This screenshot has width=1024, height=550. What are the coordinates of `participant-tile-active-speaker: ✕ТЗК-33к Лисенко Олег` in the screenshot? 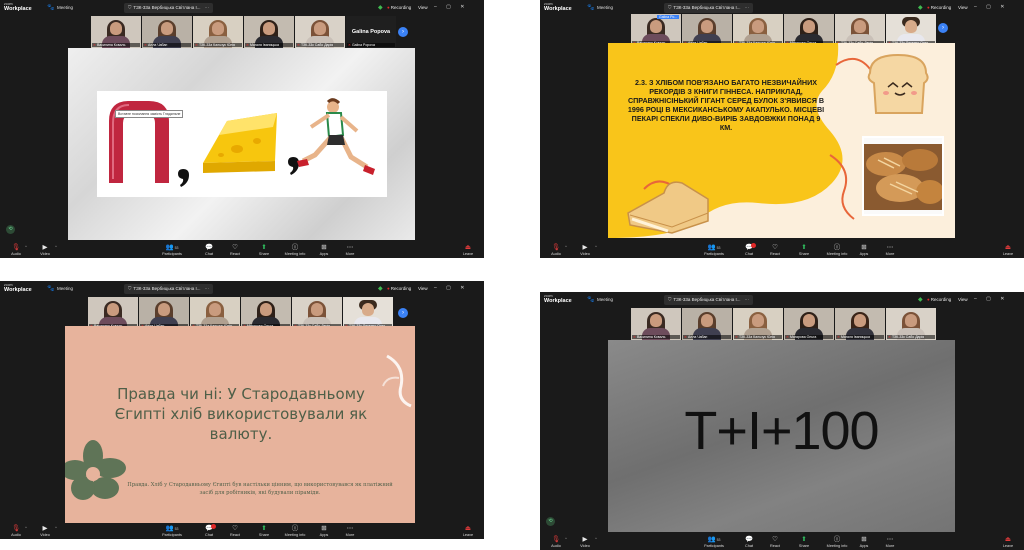 It's located at (911, 30).